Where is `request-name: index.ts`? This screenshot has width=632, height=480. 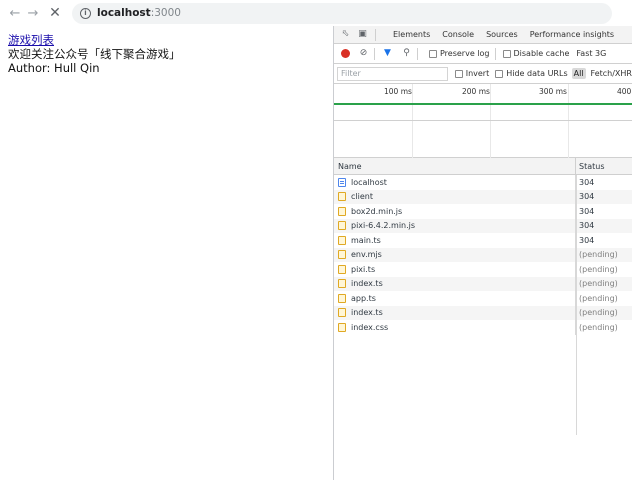
request-name: index.ts is located at coordinates (367, 313).